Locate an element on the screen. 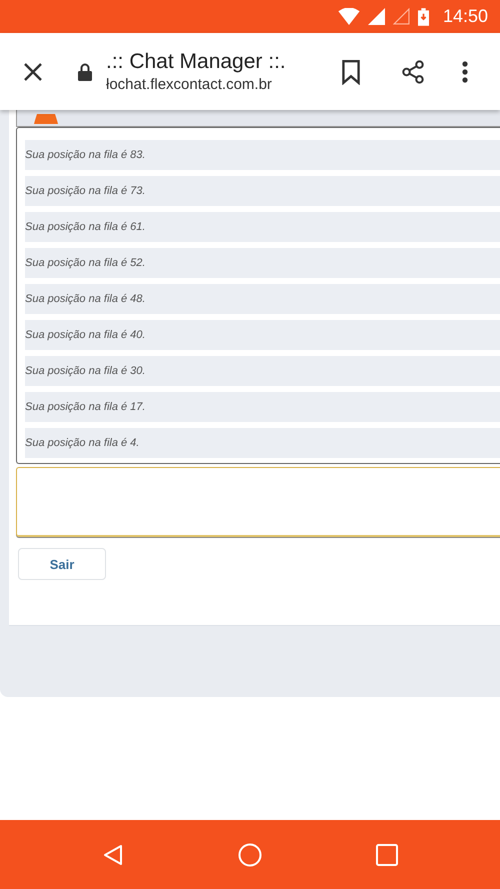  share-icon is located at coordinates (413, 71).